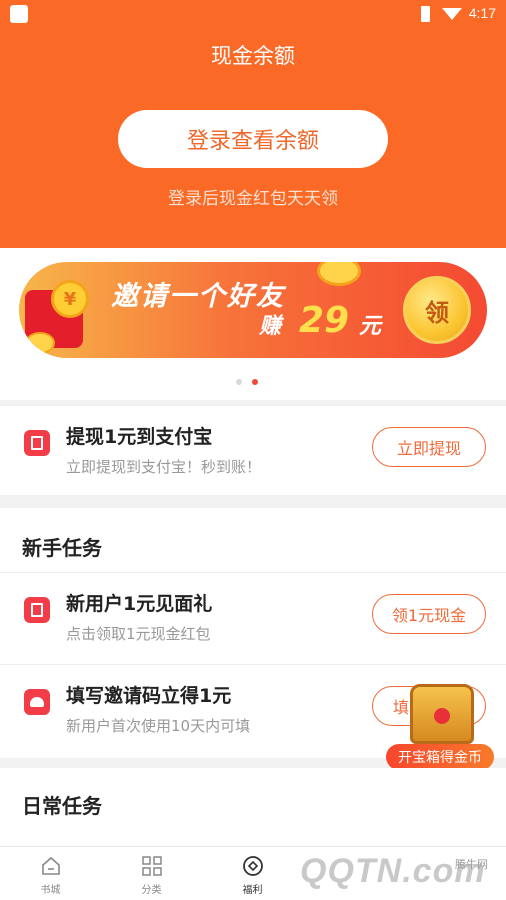 Image resolution: width=506 pixels, height=900 pixels. Describe the element at coordinates (253, 139) in the screenshot. I see `login-view-balance-button: 登录查看余额` at that location.